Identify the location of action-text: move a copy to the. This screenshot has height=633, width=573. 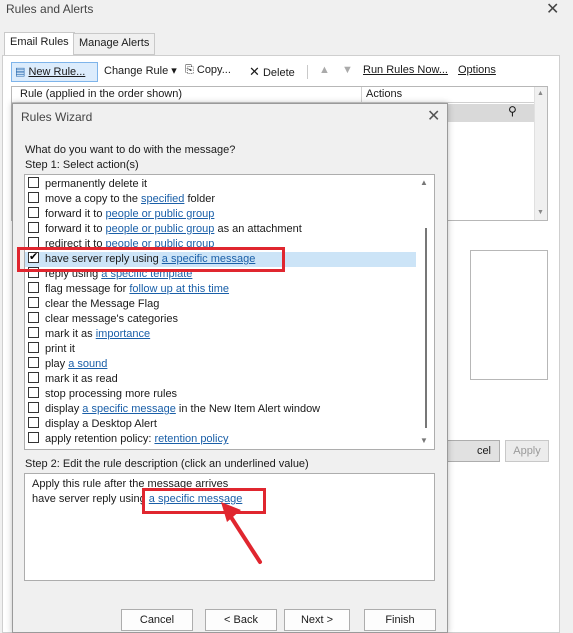
(93, 199).